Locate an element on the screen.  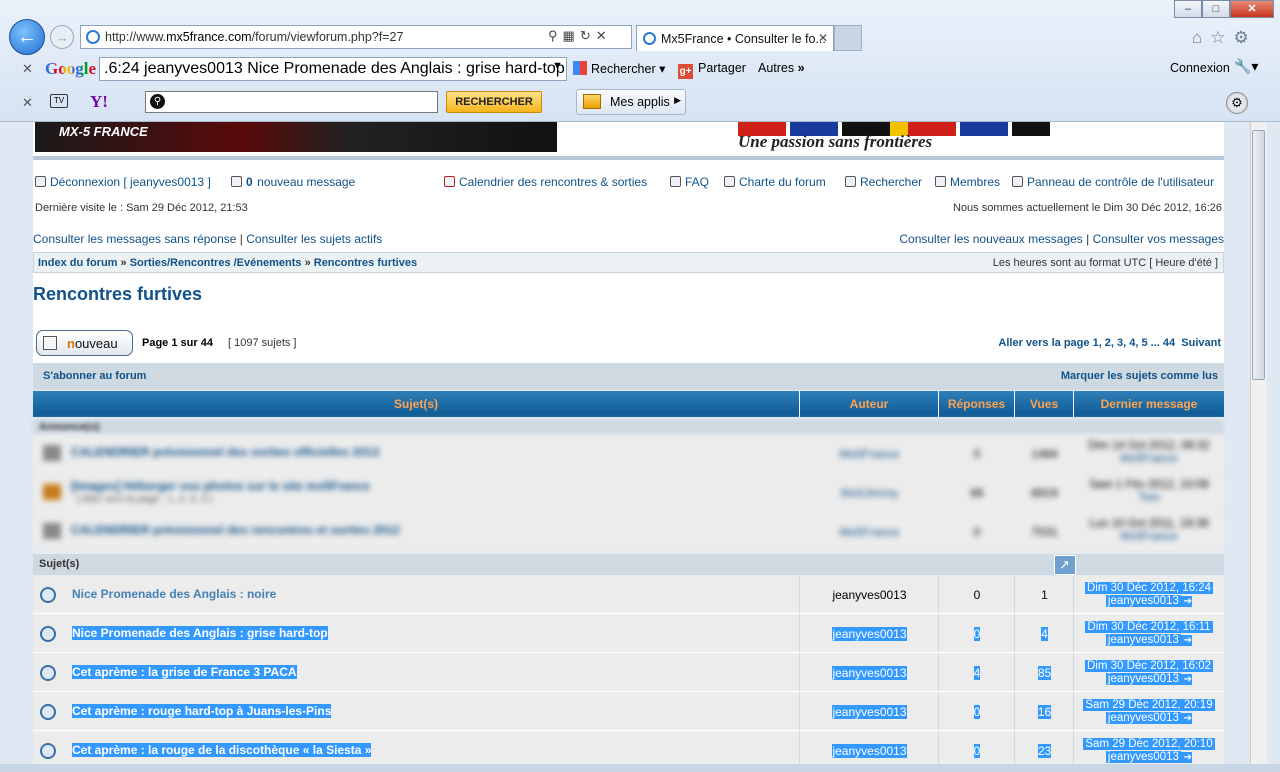
breadcrumb-forum: Rencontres furtives is located at coordinates (365, 263).